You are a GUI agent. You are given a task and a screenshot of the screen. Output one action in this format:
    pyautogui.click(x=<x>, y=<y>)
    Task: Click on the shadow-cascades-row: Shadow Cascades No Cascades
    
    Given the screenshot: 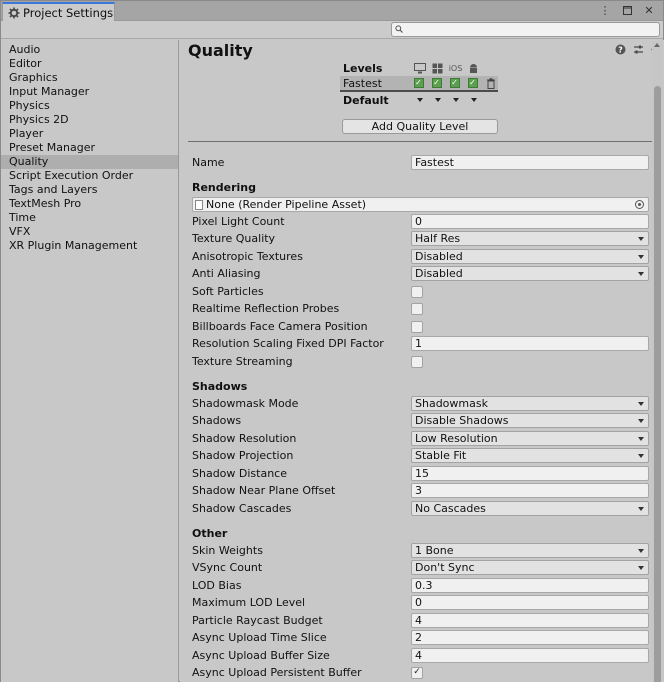 What is the action you would take?
    pyautogui.click(x=416, y=508)
    